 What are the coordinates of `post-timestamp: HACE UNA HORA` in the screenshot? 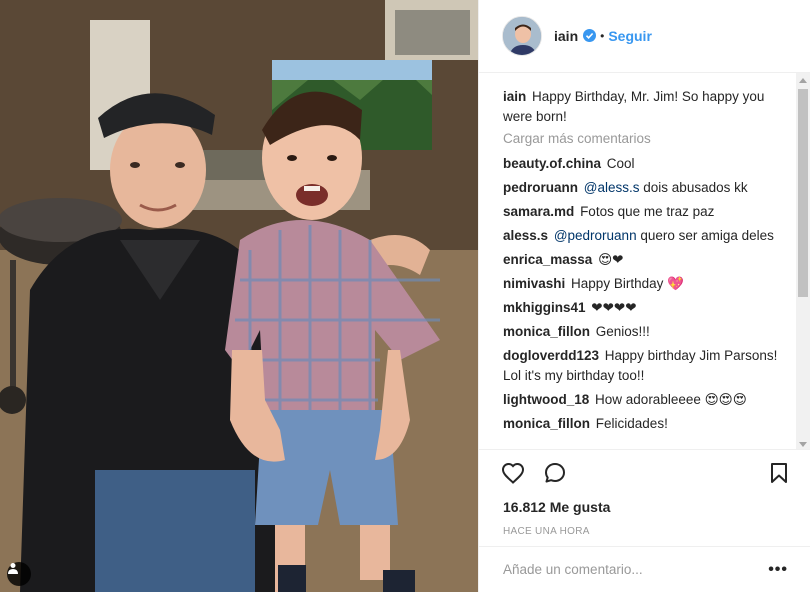 It's located at (644, 533).